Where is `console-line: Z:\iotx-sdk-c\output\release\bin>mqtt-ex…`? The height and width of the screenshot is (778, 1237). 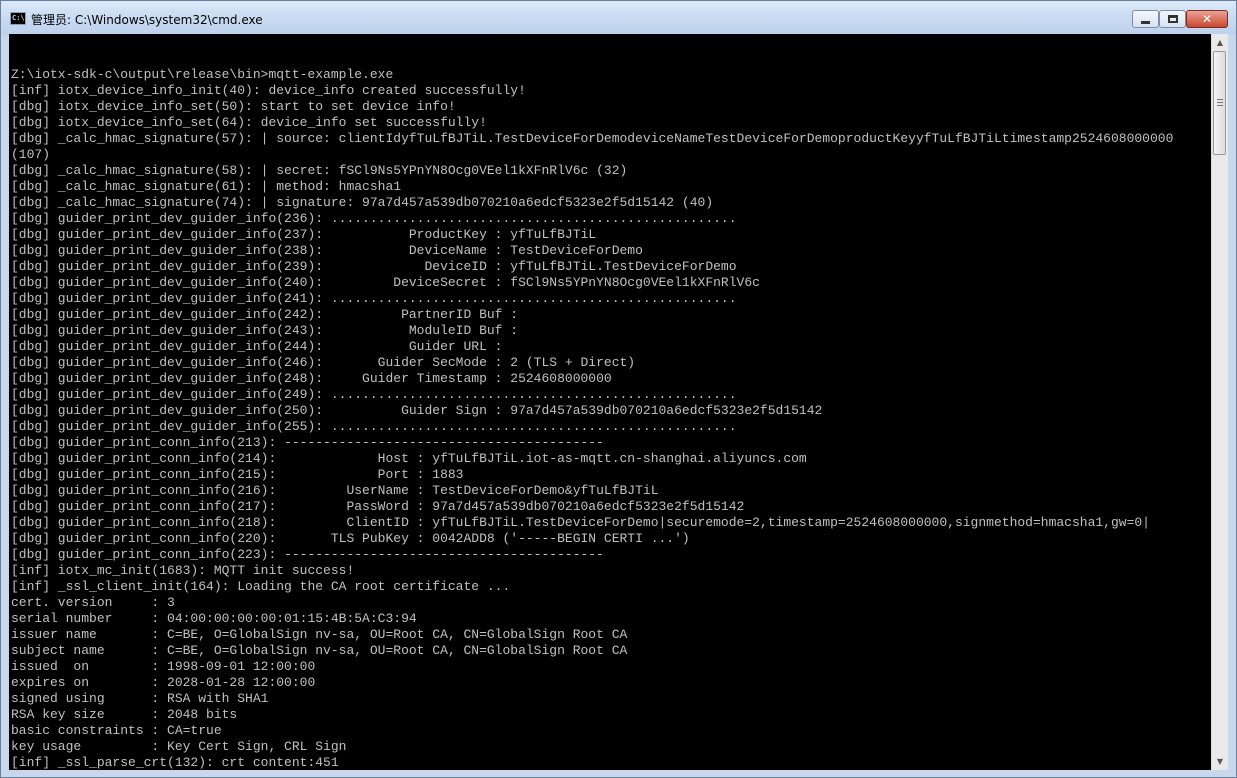
console-line: Z:\iotx-sdk-c\output\release\bin>mqtt-ex… is located at coordinates (202, 74).